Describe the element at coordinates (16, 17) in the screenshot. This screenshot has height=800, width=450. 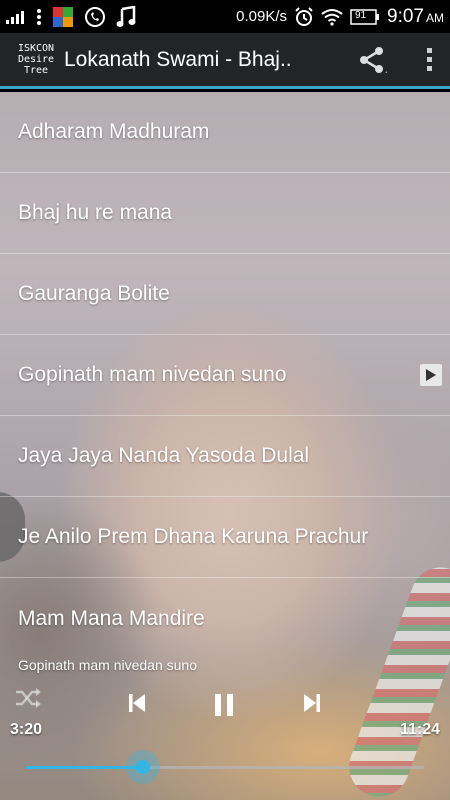
I see `signal-icon` at that location.